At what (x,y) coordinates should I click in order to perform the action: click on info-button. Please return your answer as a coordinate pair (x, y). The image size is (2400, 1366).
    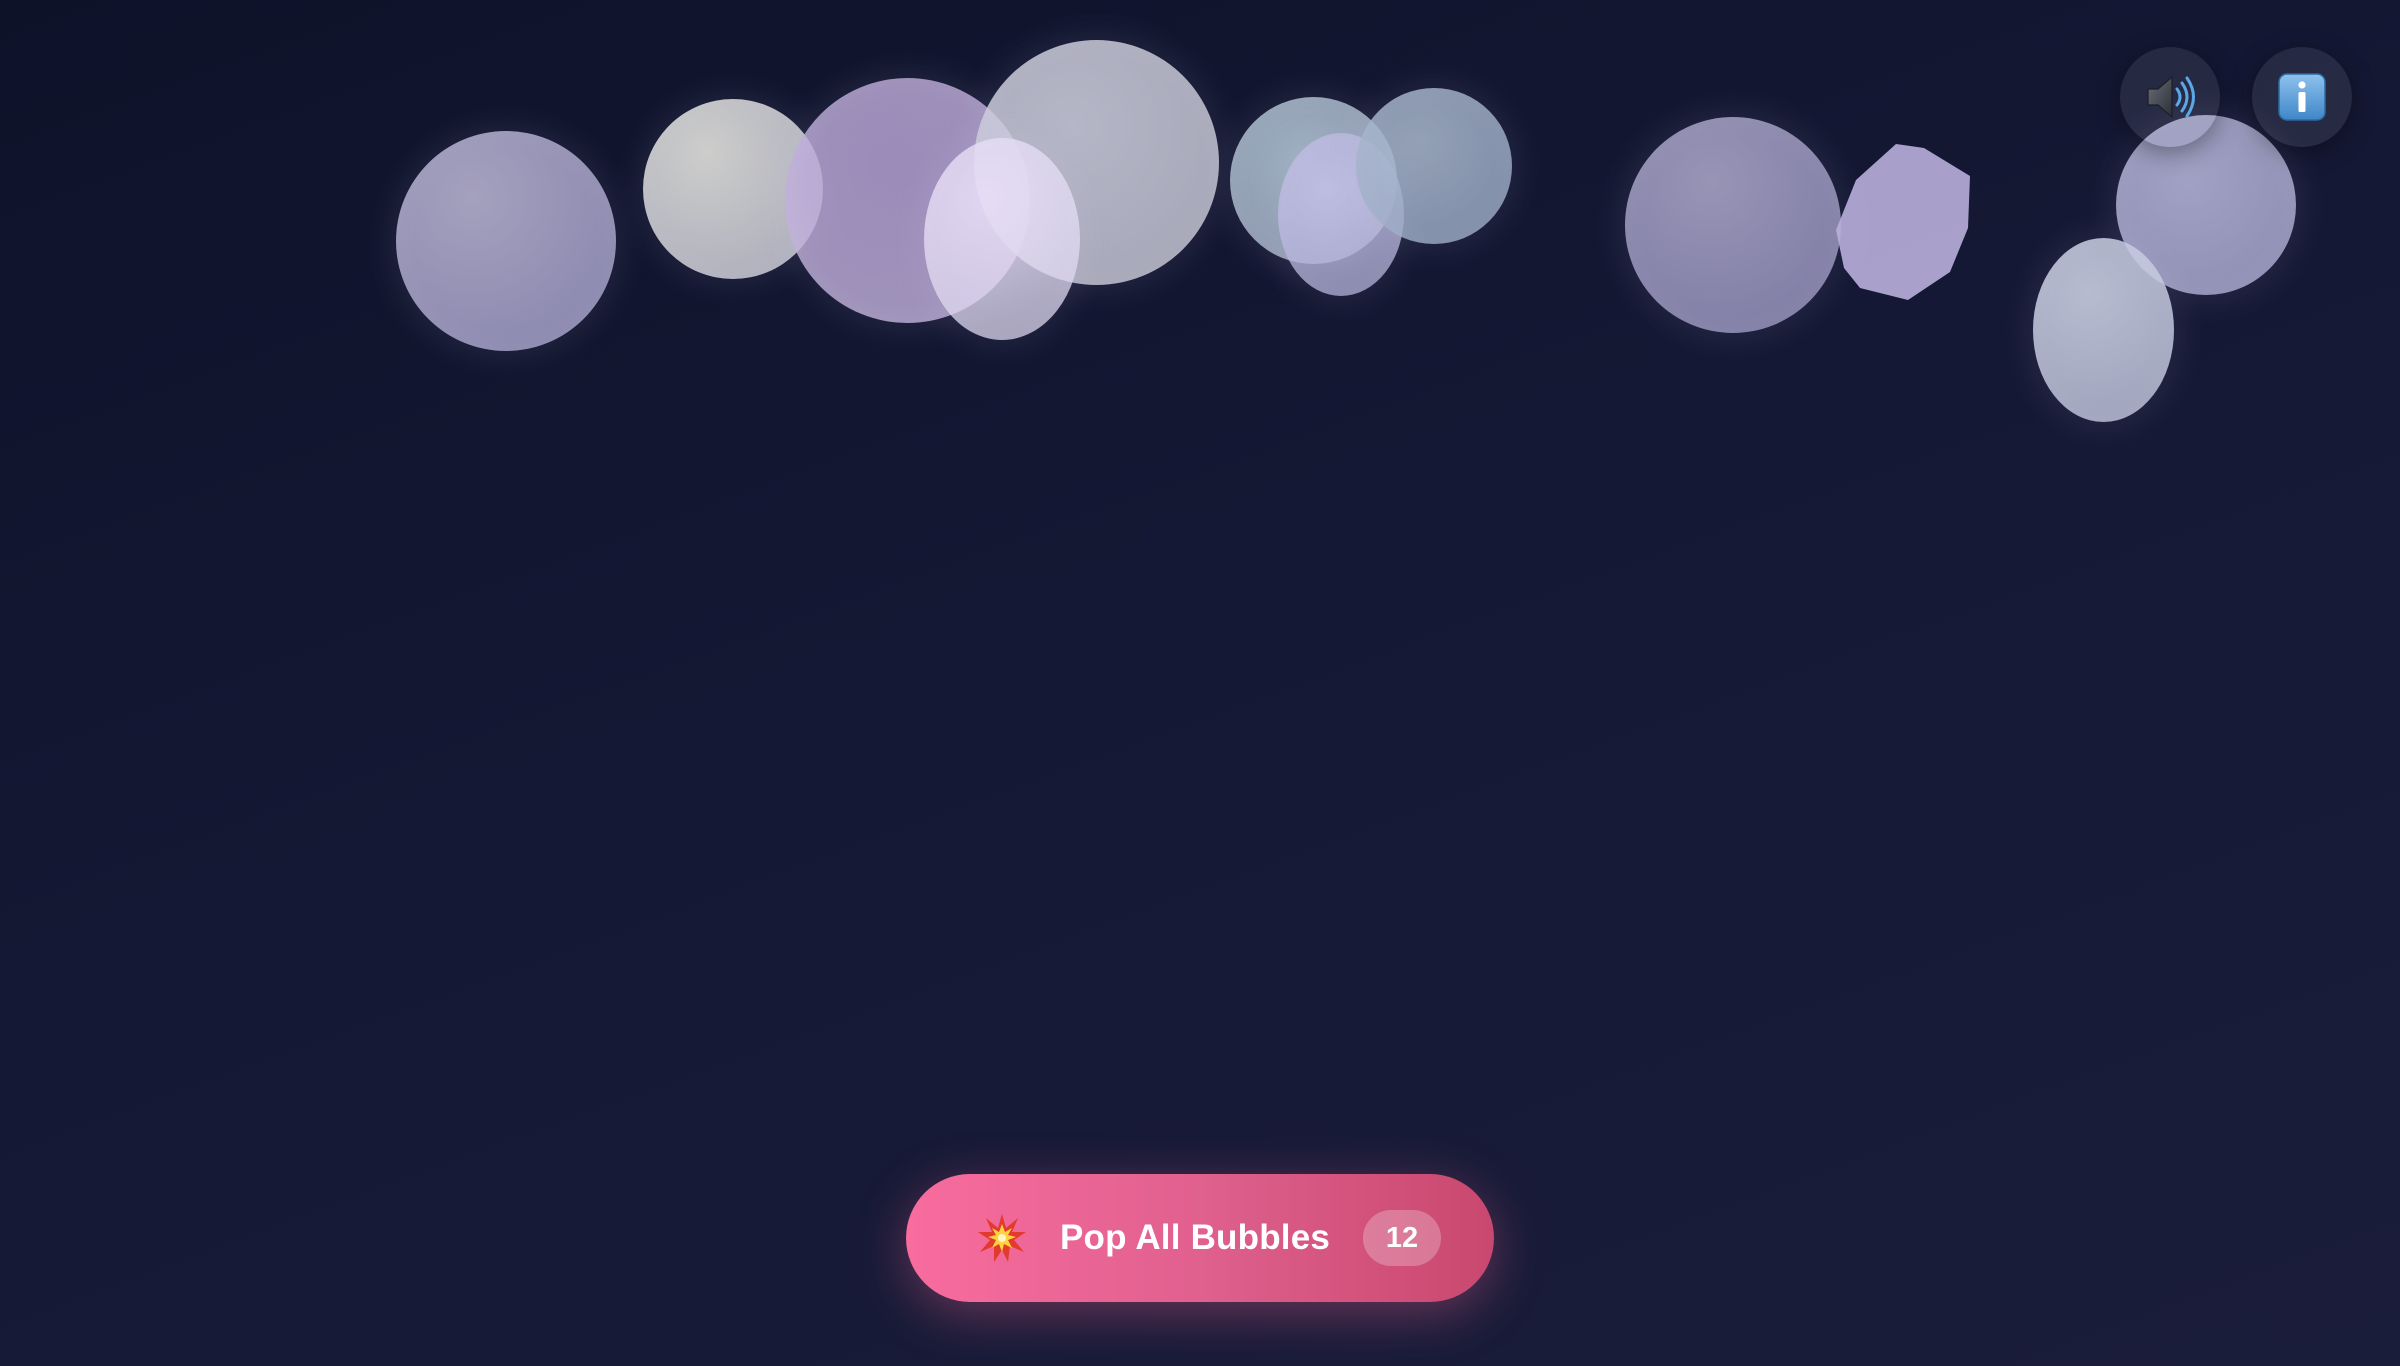
    Looking at the image, I should click on (2302, 97).